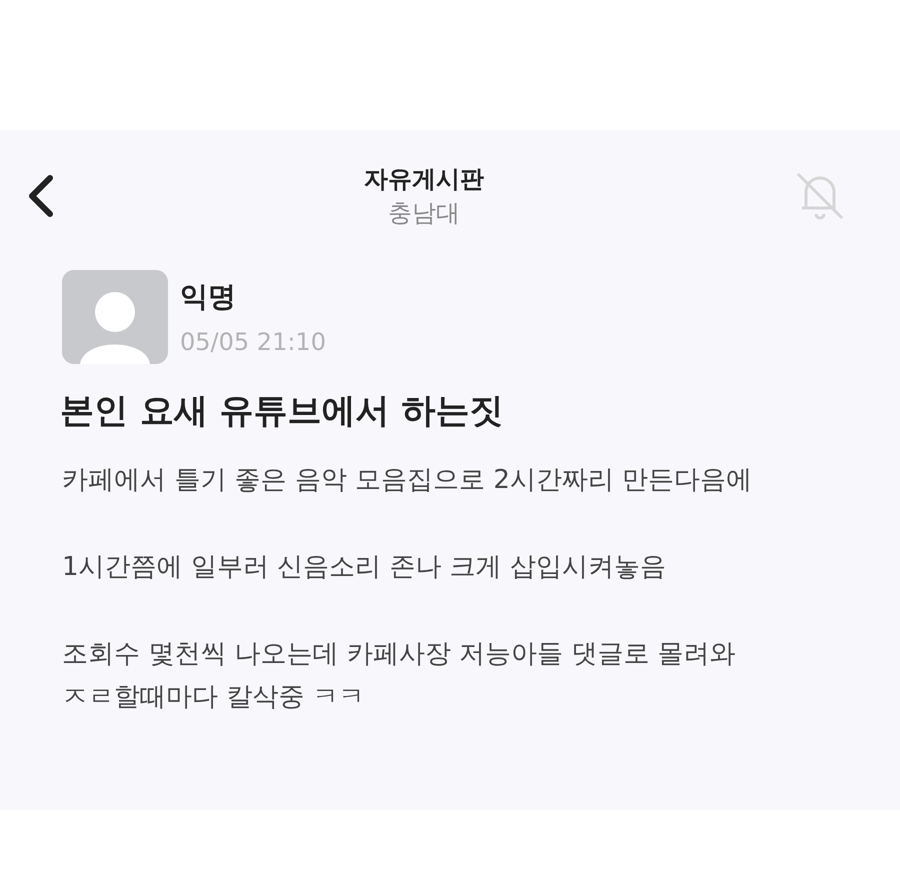 This screenshot has width=900, height=884. Describe the element at coordinates (408, 480) in the screenshot. I see `post-text-line: 카페에서 틀기 좋은 음악 모음집으로 2시간짜리 만든다음에` at that location.